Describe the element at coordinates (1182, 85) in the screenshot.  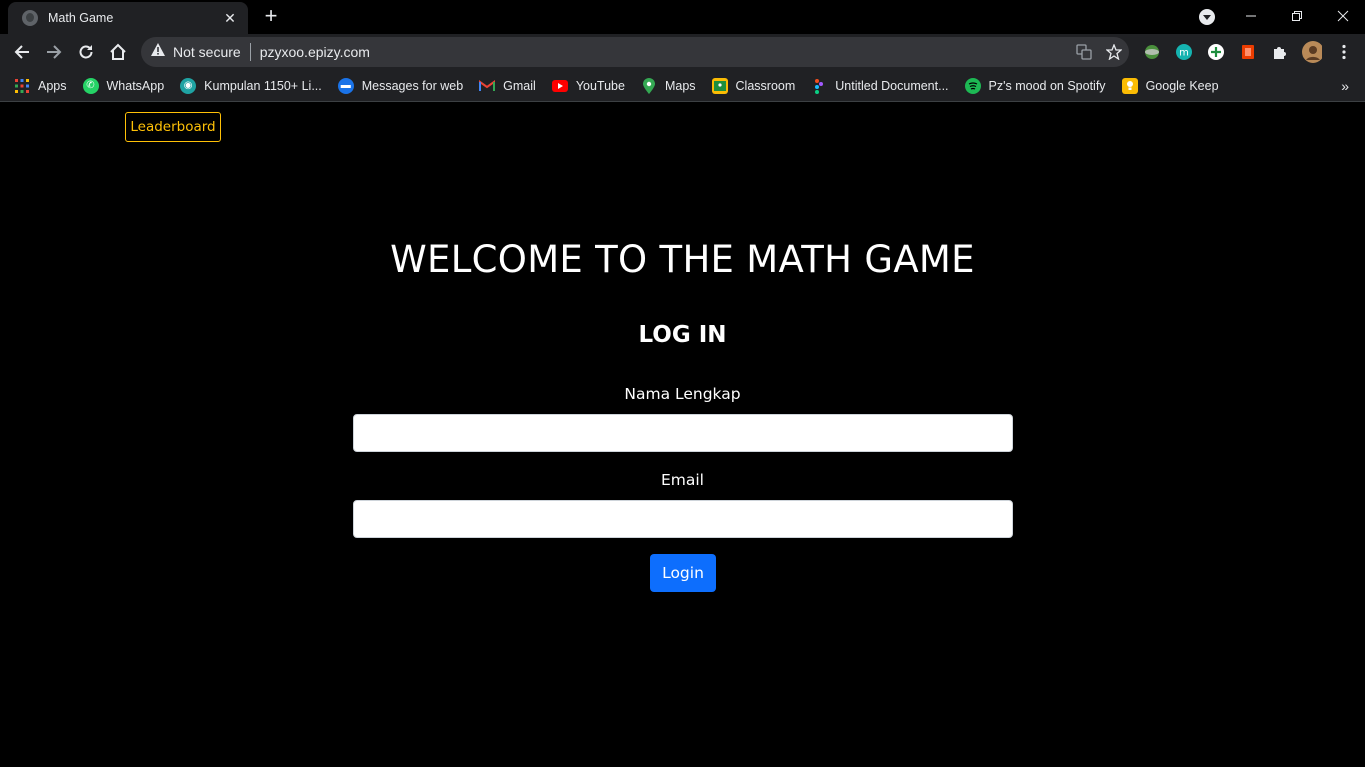
I see `bookmark-label: Google Keep` at that location.